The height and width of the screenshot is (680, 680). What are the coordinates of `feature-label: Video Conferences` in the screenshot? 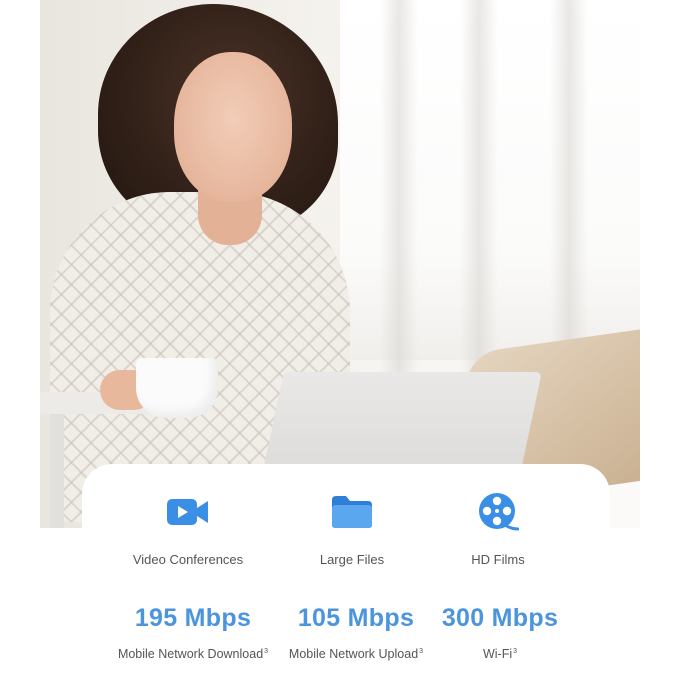 It's located at (188, 559).